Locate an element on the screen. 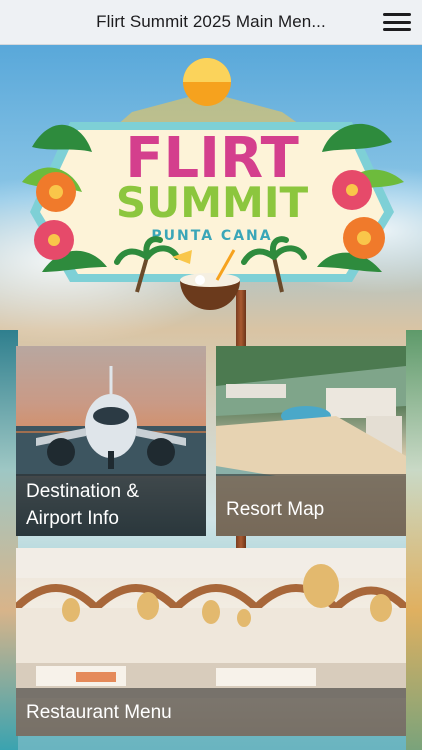 Image resolution: width=422 pixels, height=750 pixels. tile-label-text: Restaurant Menu is located at coordinates (99, 712).